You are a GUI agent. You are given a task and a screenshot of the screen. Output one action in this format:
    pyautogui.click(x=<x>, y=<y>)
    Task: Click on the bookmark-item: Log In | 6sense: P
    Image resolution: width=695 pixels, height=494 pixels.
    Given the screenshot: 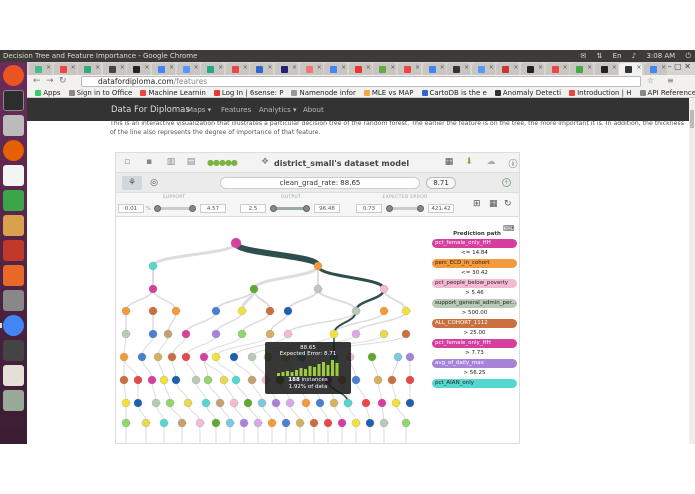 What is the action you would take?
    pyautogui.click(x=248, y=92)
    